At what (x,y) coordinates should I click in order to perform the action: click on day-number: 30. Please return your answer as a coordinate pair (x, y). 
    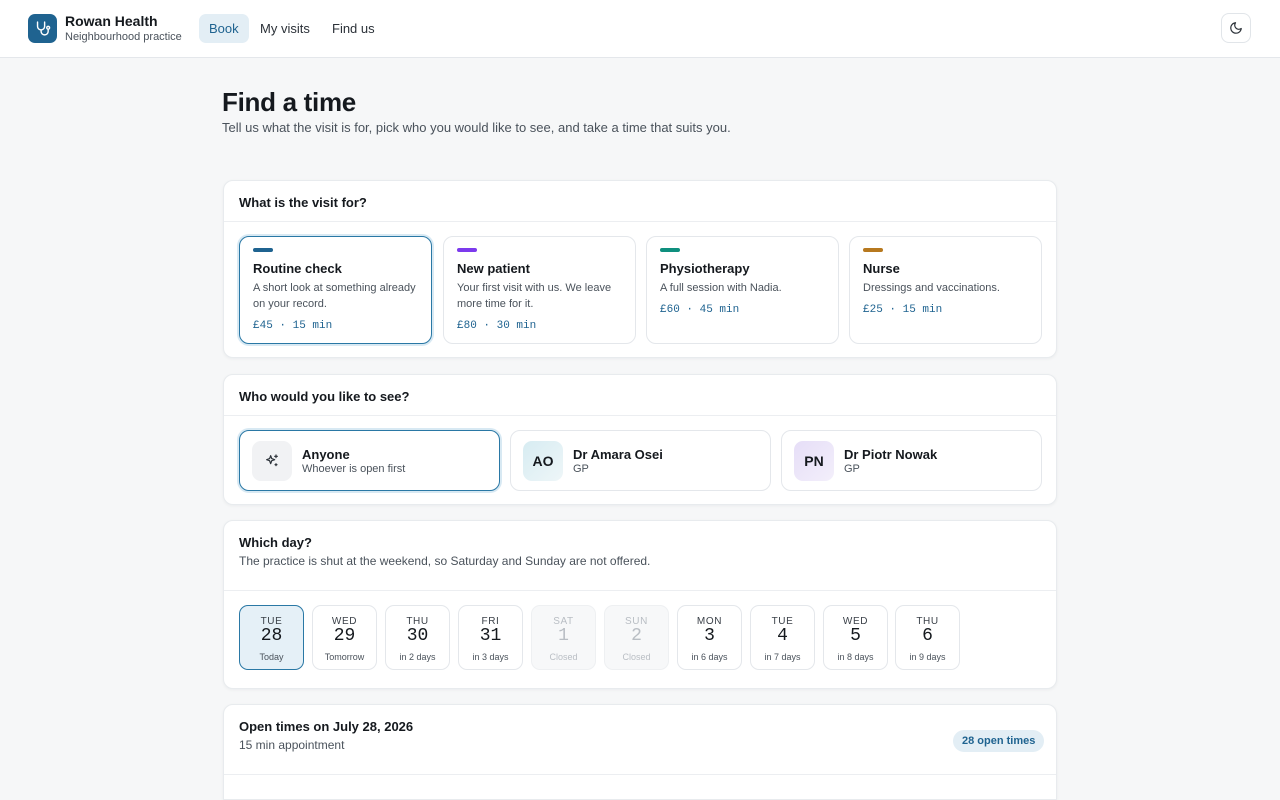
    Looking at the image, I should click on (417, 636).